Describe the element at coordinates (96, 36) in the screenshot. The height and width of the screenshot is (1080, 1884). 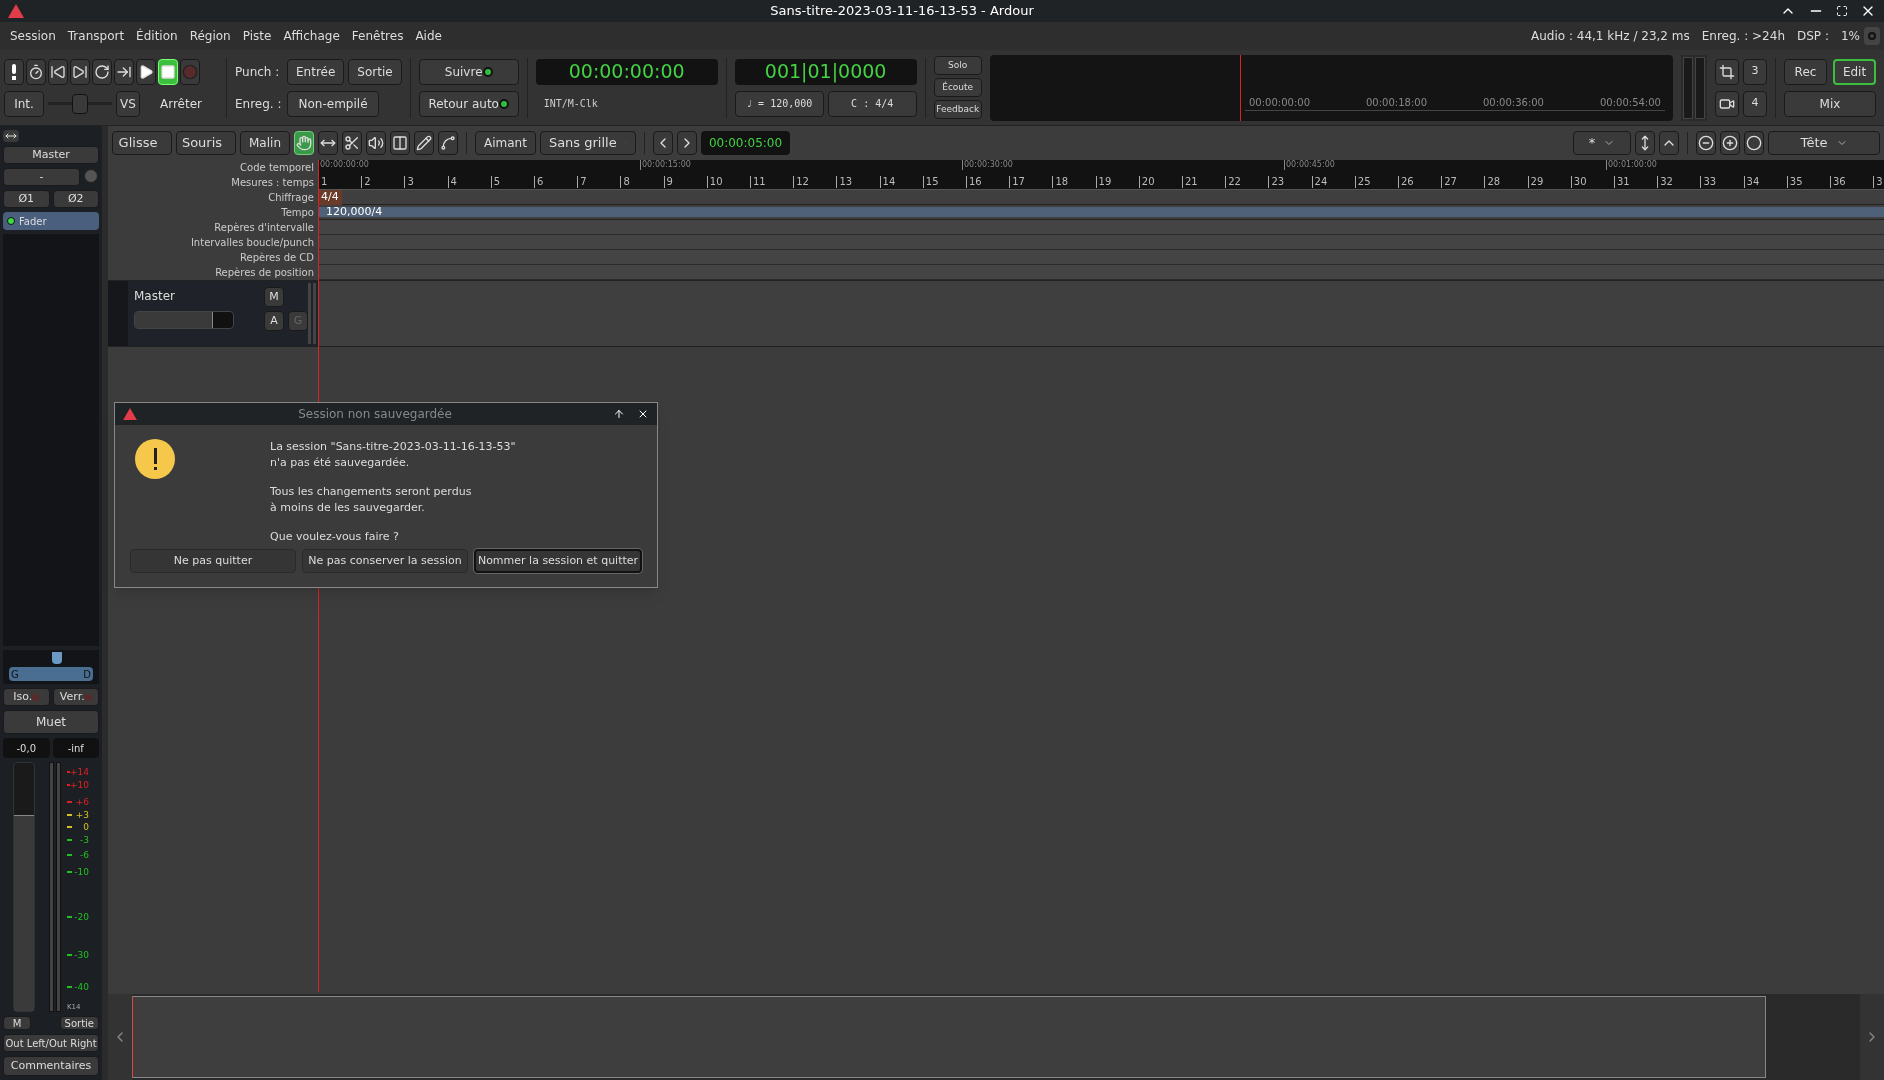
I see `menu-item: Transport` at that location.